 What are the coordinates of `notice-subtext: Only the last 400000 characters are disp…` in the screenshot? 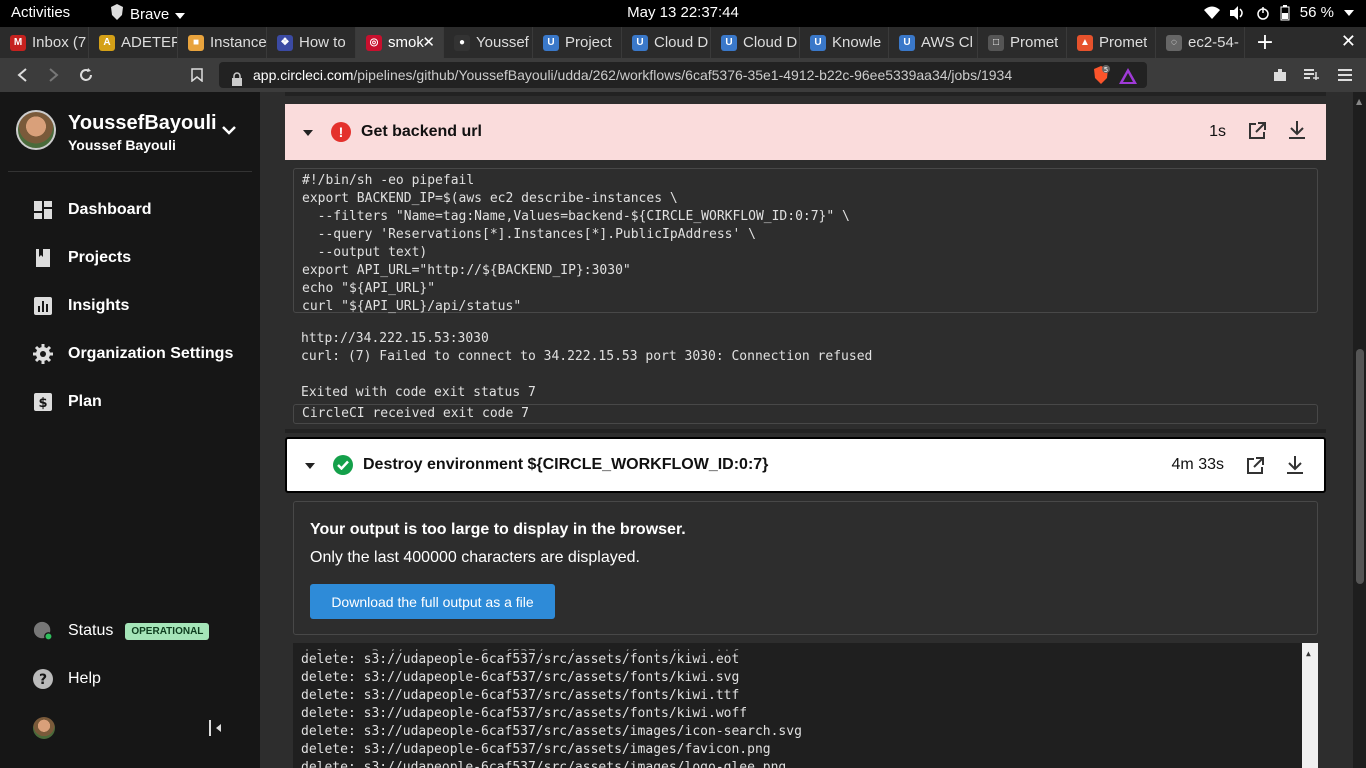 It's located at (475, 557).